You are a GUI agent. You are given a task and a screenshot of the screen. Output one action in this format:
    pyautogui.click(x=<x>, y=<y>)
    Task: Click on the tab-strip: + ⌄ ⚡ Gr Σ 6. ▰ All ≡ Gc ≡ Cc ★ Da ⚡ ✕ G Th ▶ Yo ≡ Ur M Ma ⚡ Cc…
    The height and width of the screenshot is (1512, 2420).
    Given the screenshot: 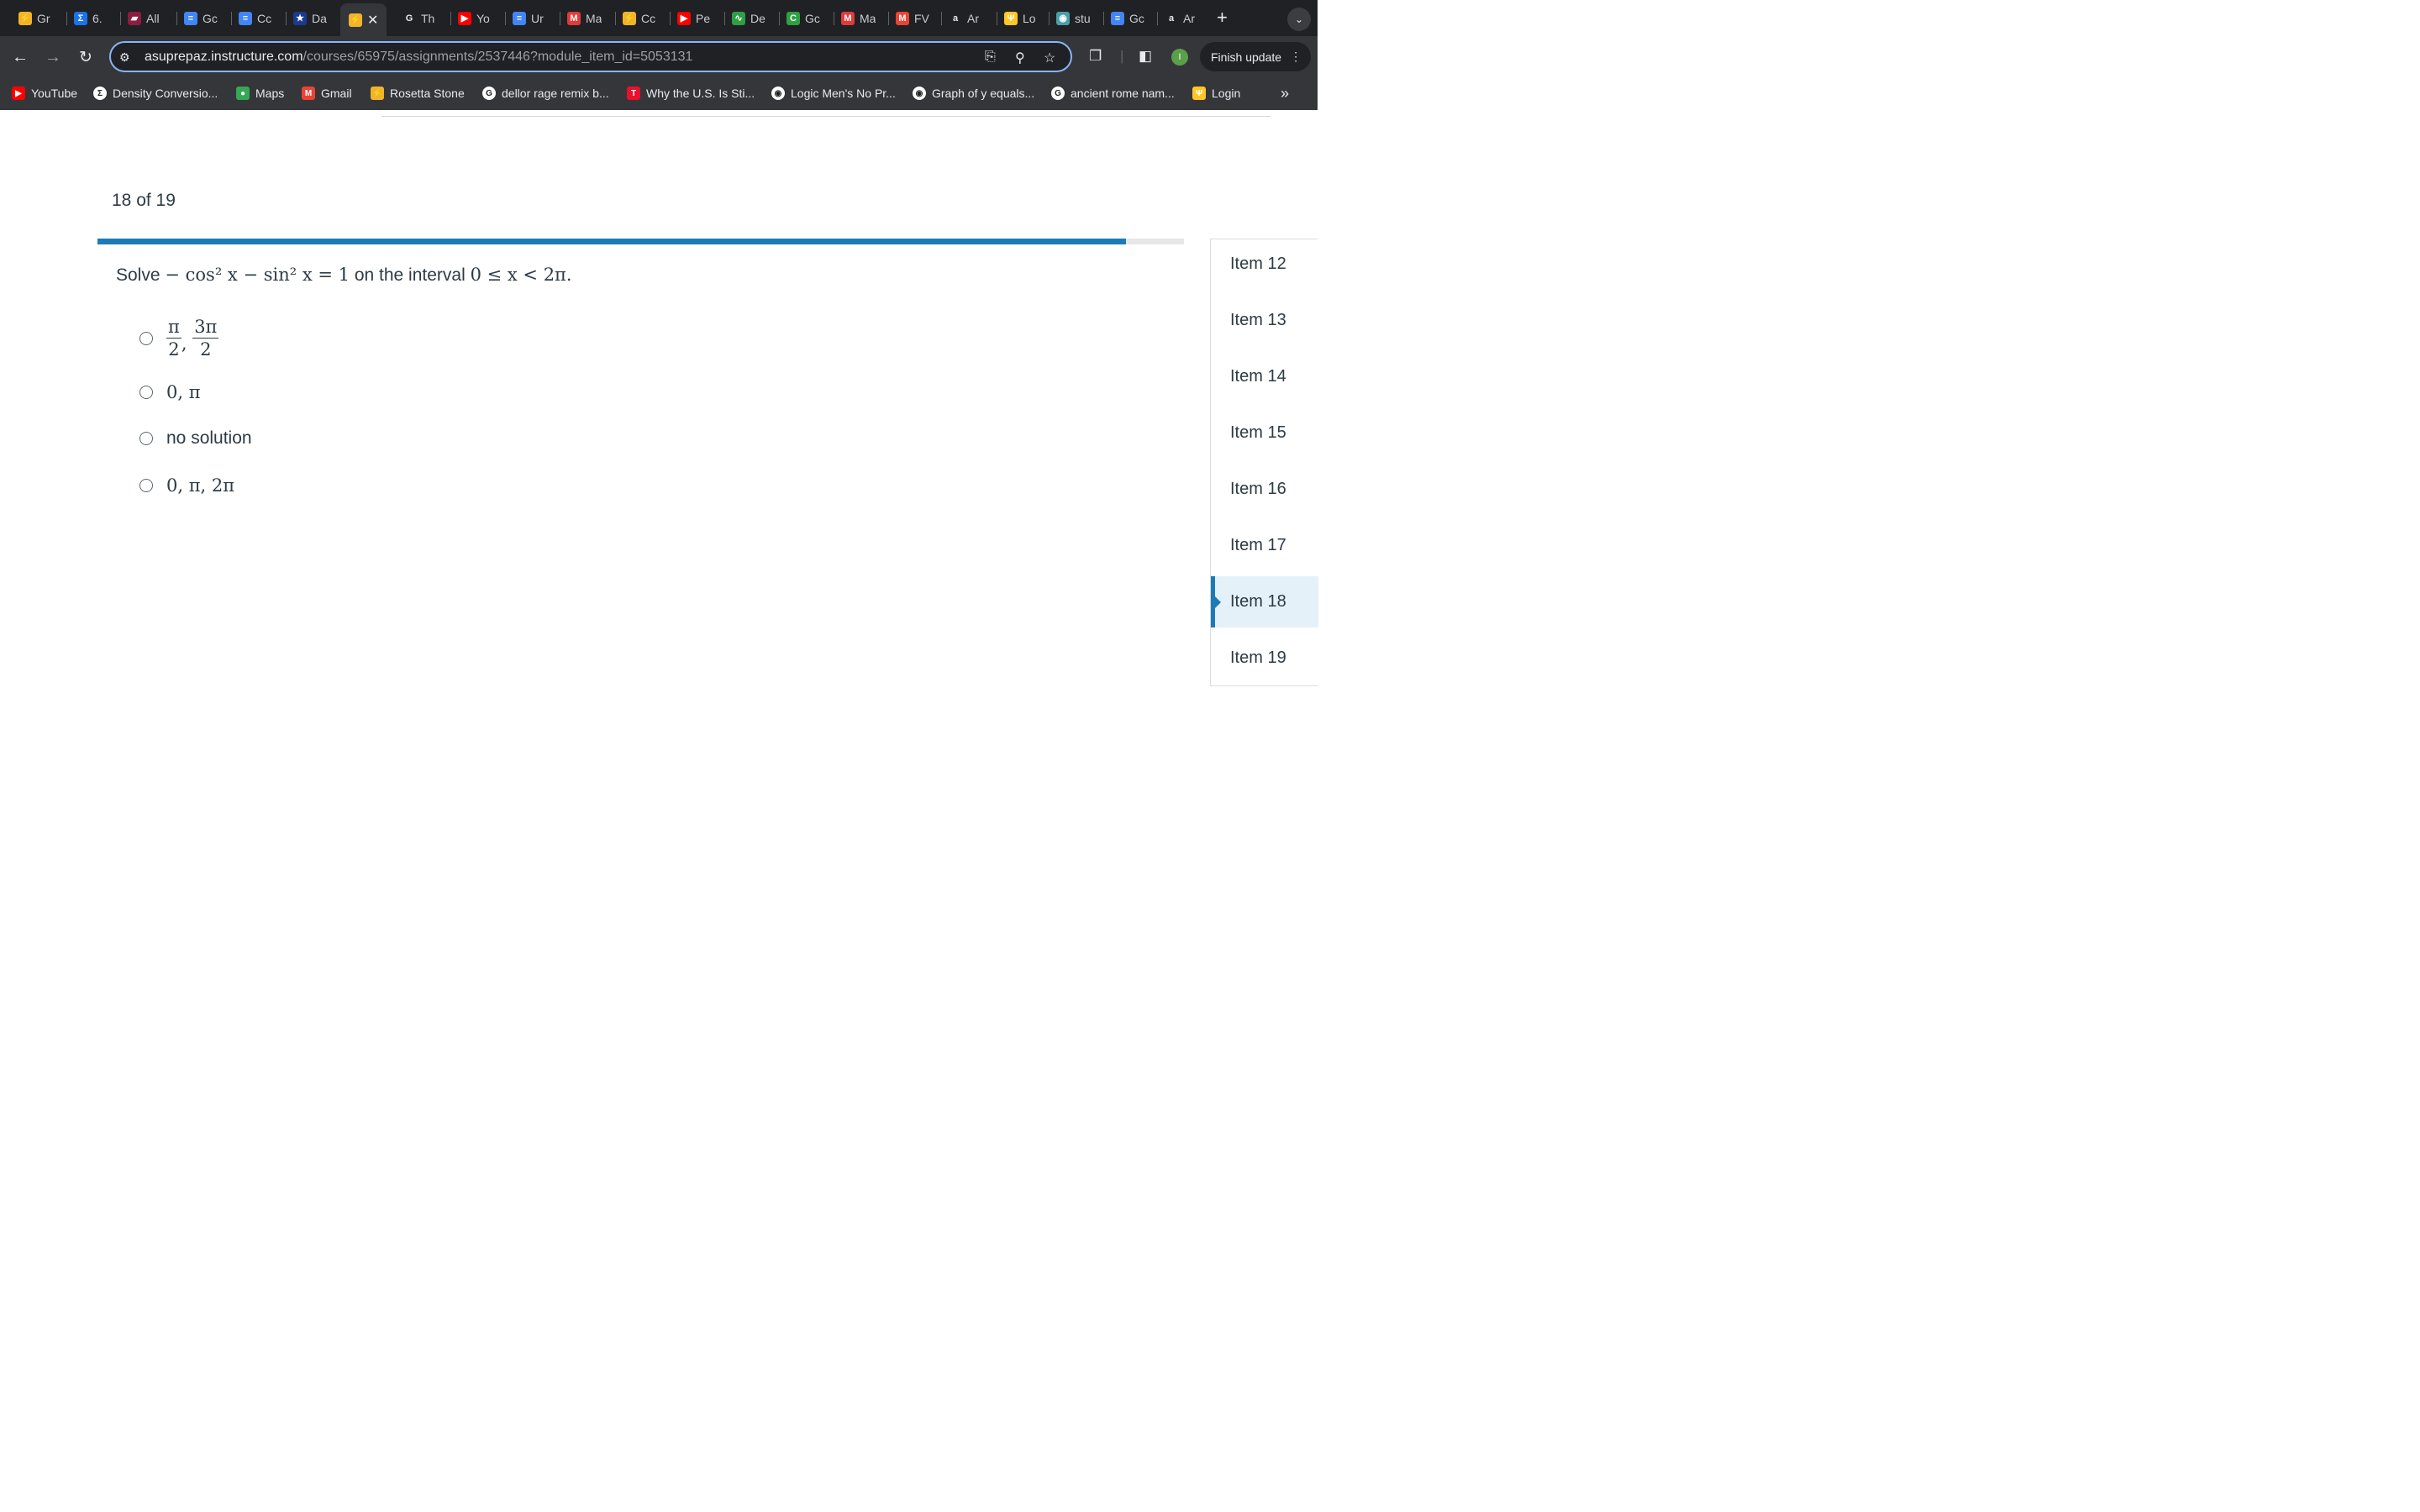 What is the action you would take?
    pyautogui.click(x=659, y=18)
    